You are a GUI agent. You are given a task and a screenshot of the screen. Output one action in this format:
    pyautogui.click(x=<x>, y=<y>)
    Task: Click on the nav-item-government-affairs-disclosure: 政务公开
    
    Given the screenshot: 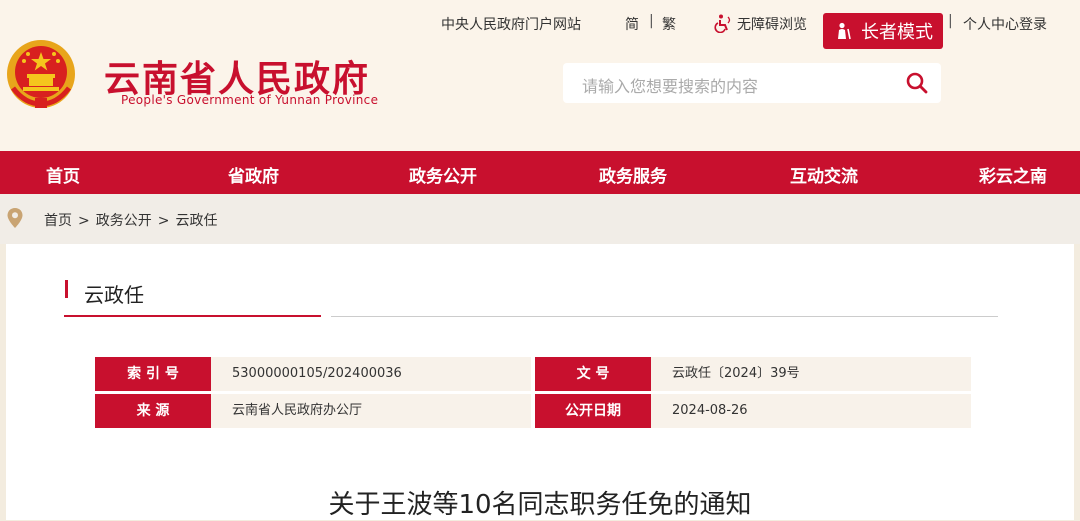 What is the action you would take?
    pyautogui.click(x=443, y=174)
    